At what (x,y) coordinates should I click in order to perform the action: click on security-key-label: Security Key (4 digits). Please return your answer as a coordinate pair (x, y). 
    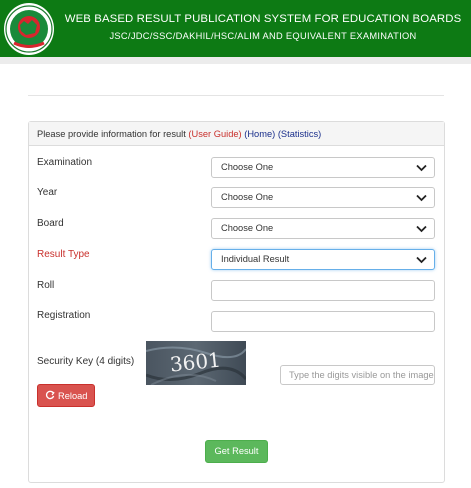
    Looking at the image, I should click on (86, 361).